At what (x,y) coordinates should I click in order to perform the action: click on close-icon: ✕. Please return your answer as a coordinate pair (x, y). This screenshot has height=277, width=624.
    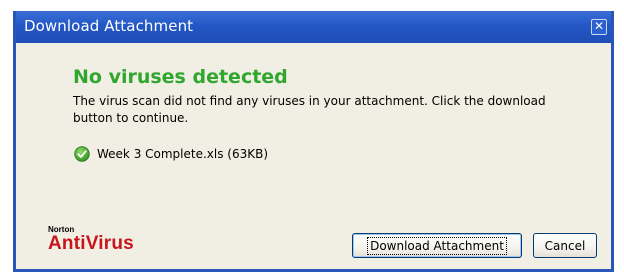
    Looking at the image, I should click on (599, 26).